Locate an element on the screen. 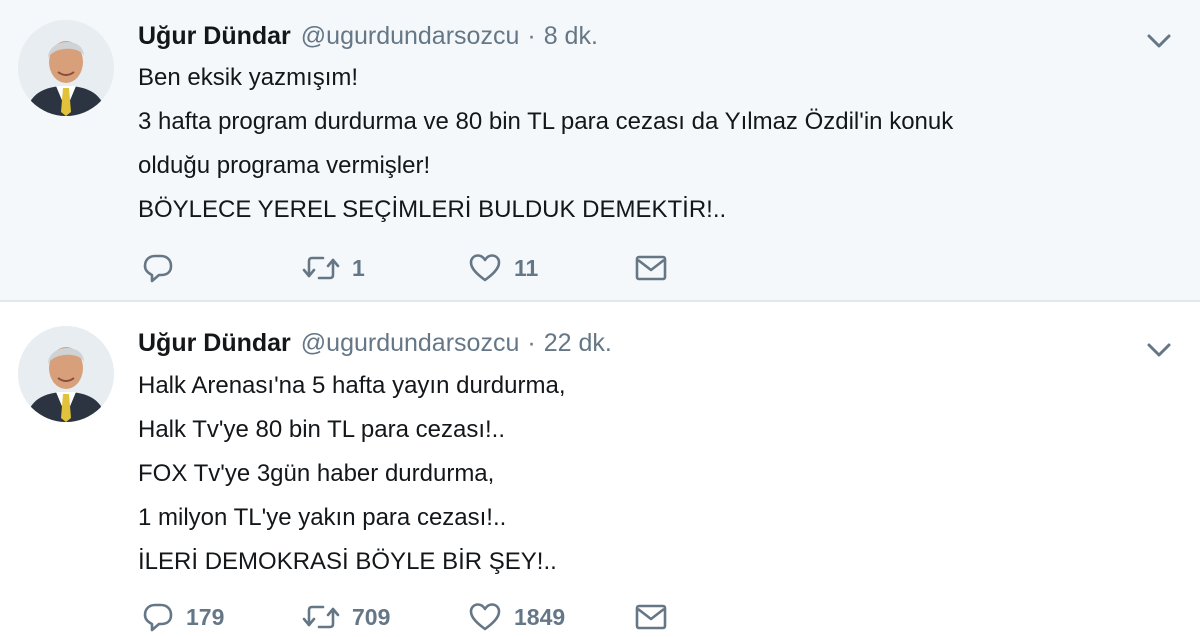 Image resolution: width=1200 pixels, height=637 pixels. retweet-button: 1 is located at coordinates (333, 268).